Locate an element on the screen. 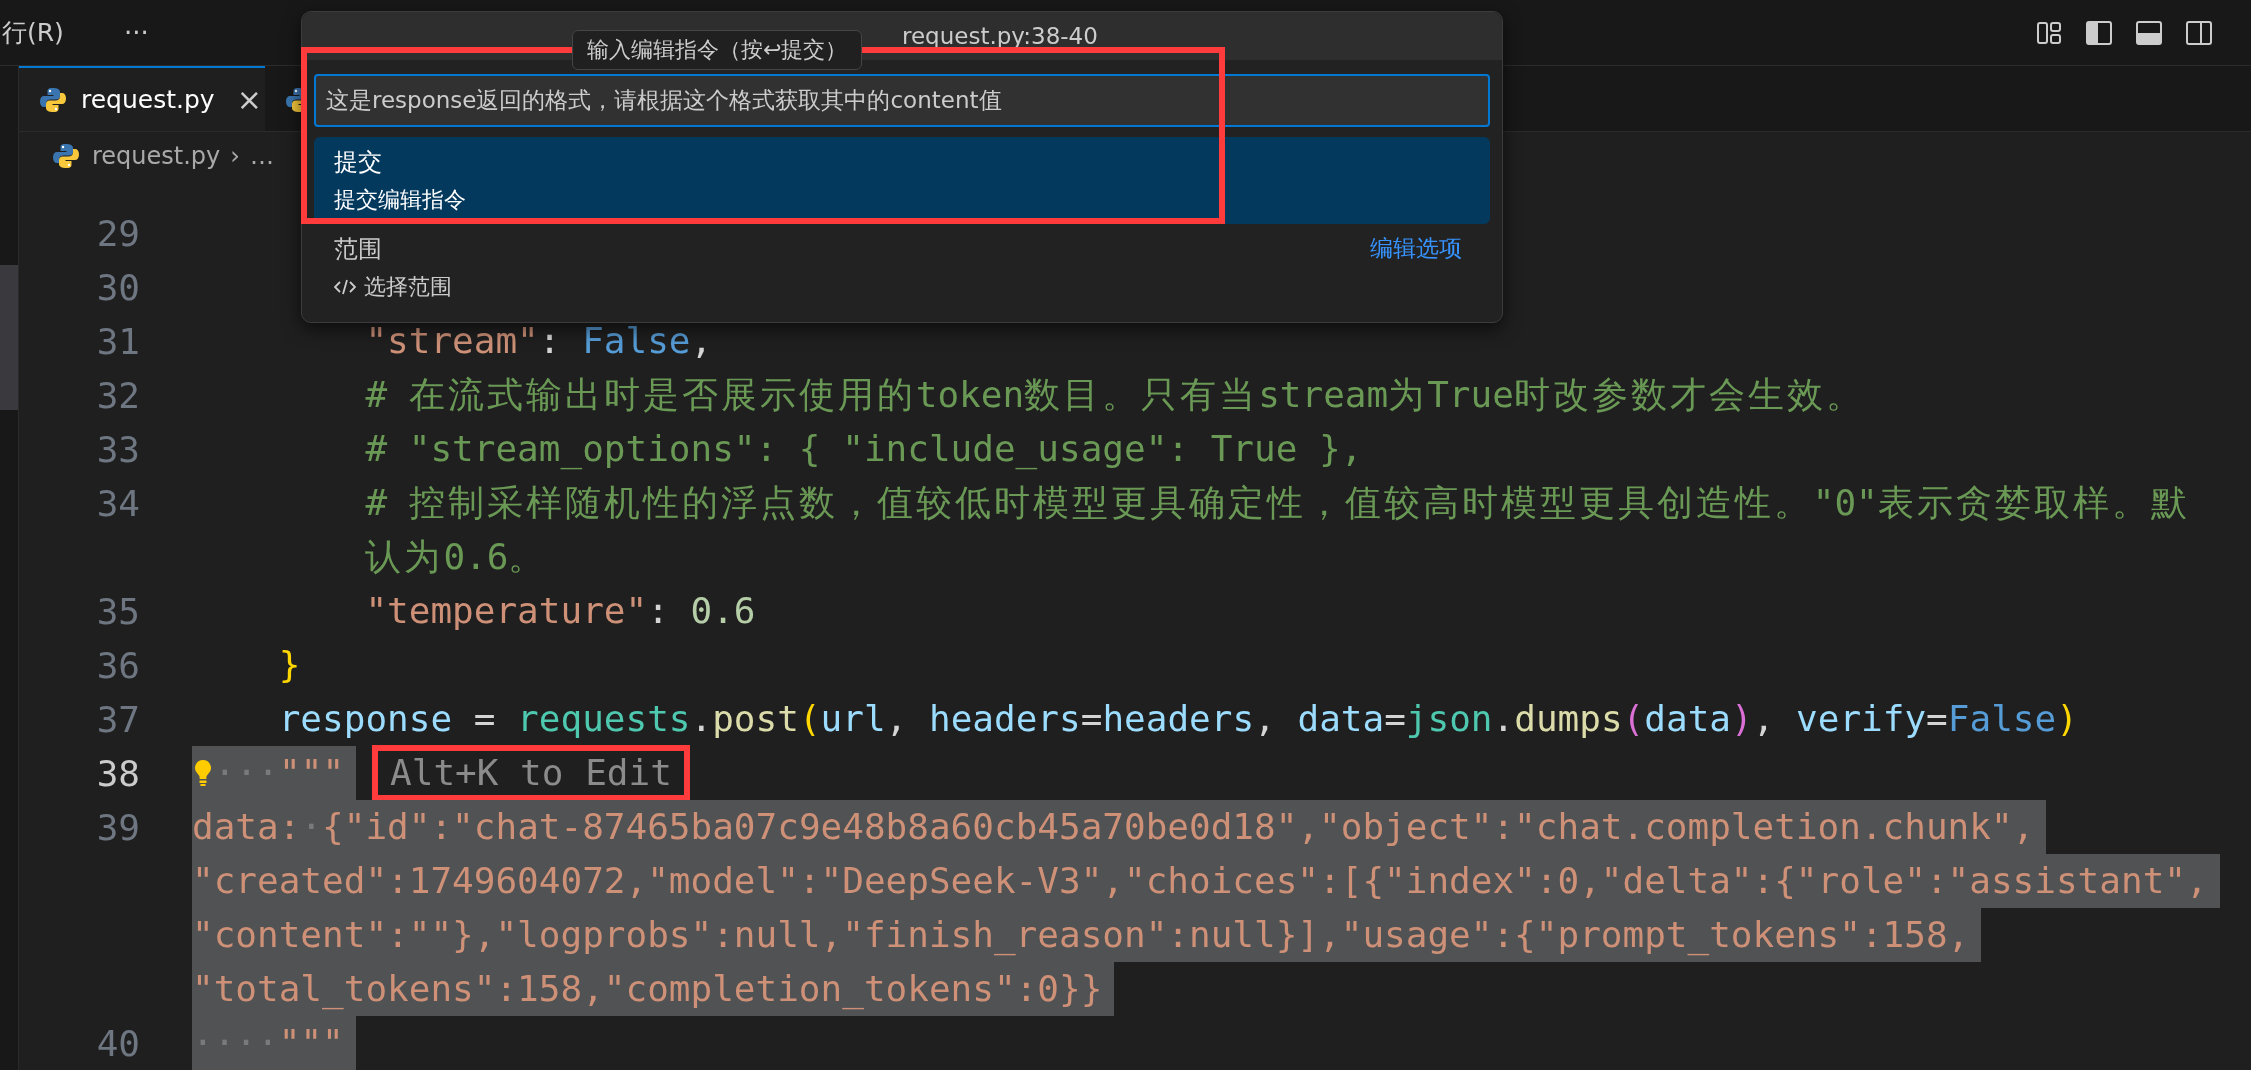 The width and height of the screenshot is (2251, 1070). close-icon: × is located at coordinates (249, 100).